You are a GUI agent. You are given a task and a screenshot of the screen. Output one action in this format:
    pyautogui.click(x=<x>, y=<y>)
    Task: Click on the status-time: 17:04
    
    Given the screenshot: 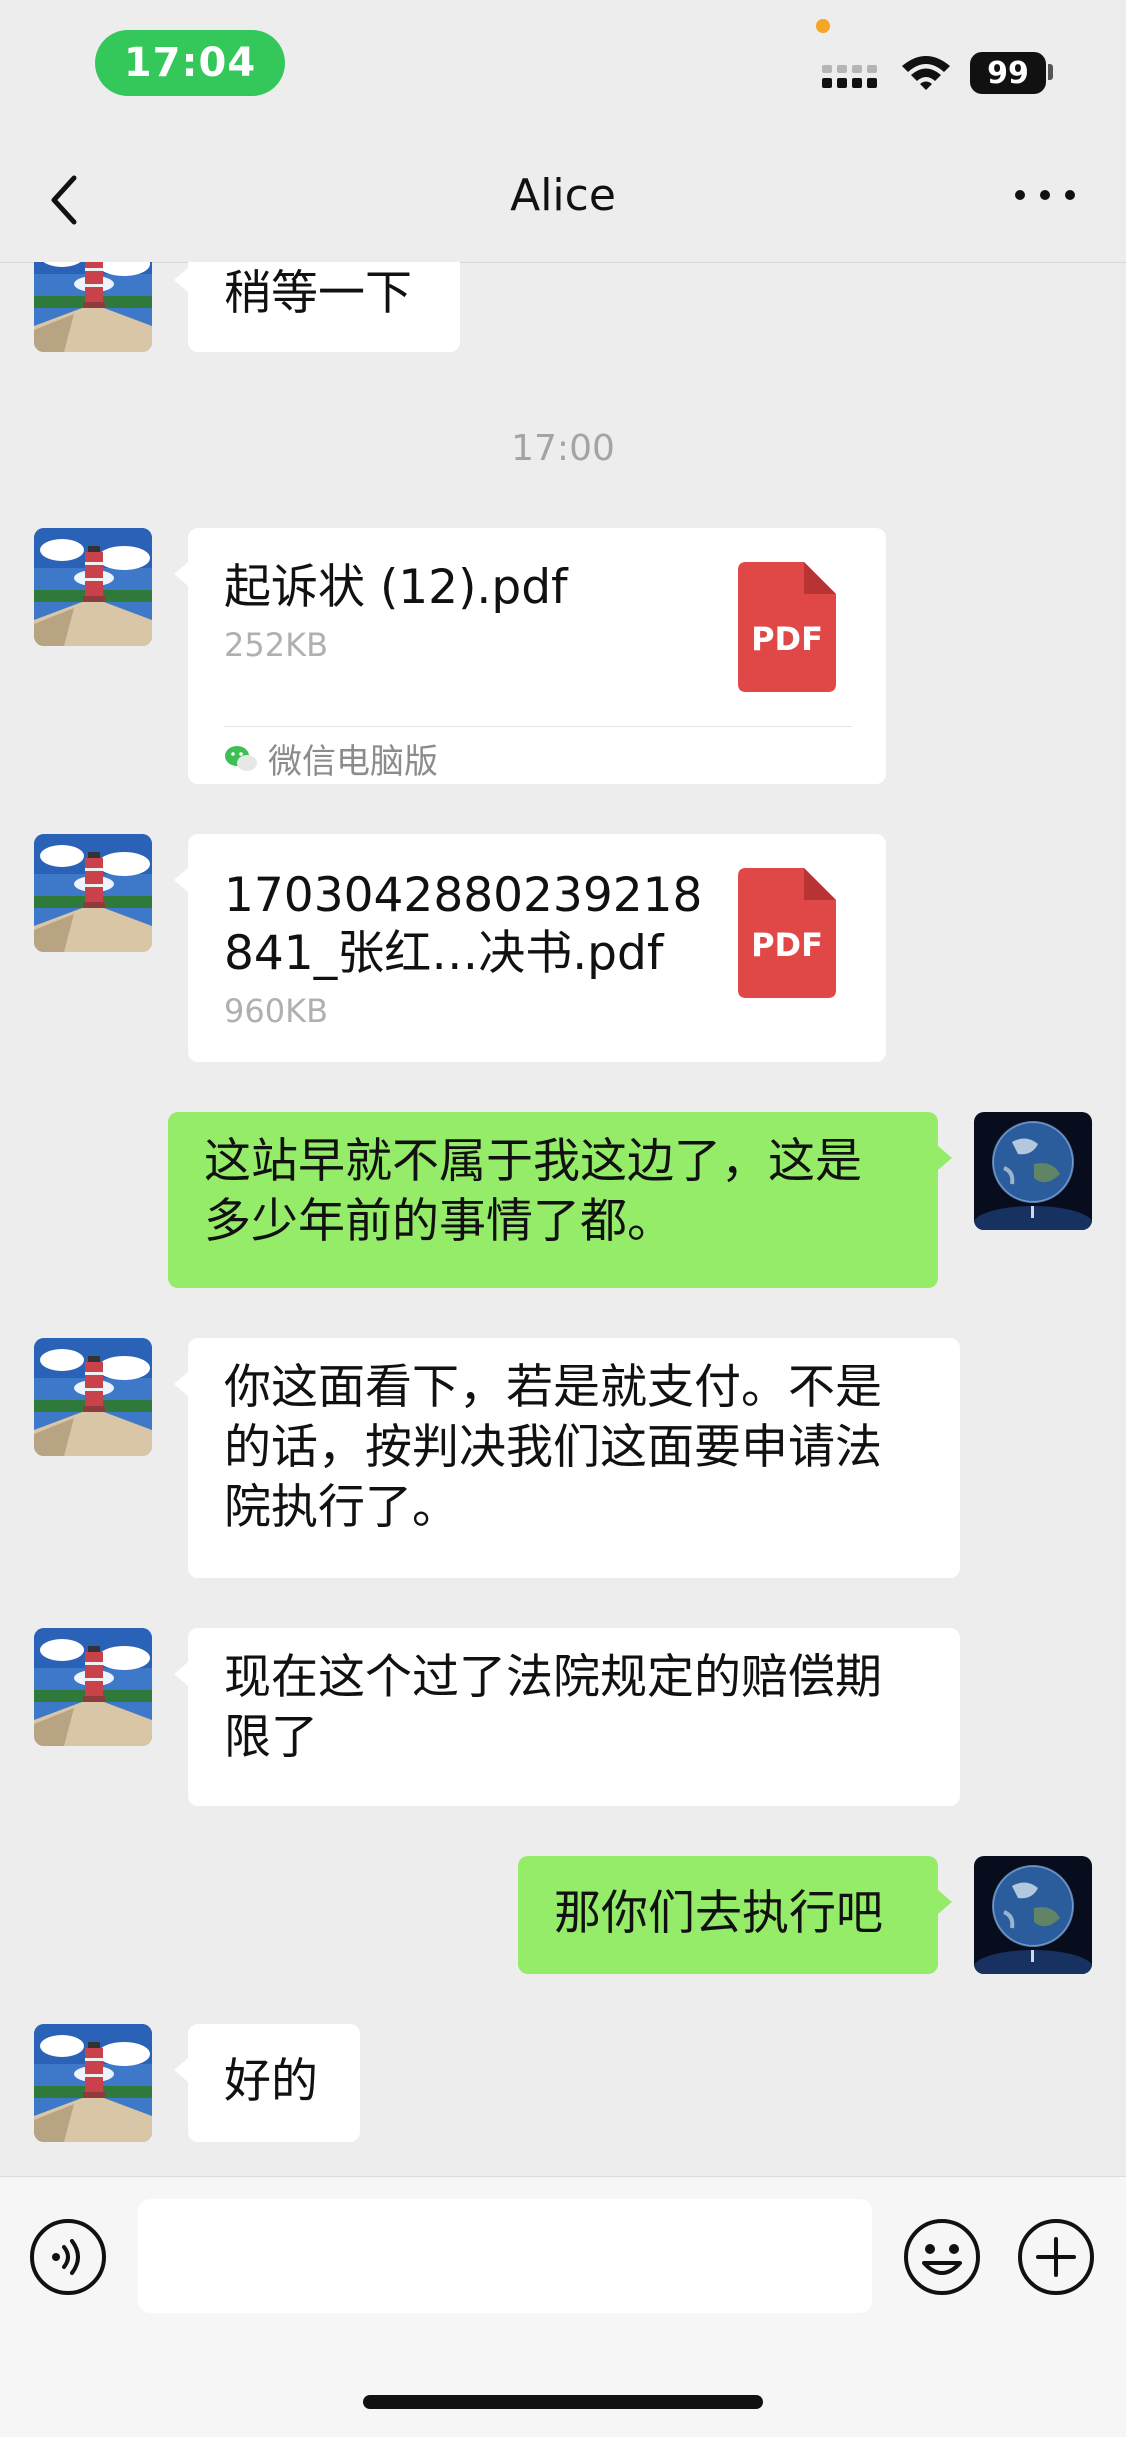 What is the action you would take?
    pyautogui.click(x=190, y=63)
    